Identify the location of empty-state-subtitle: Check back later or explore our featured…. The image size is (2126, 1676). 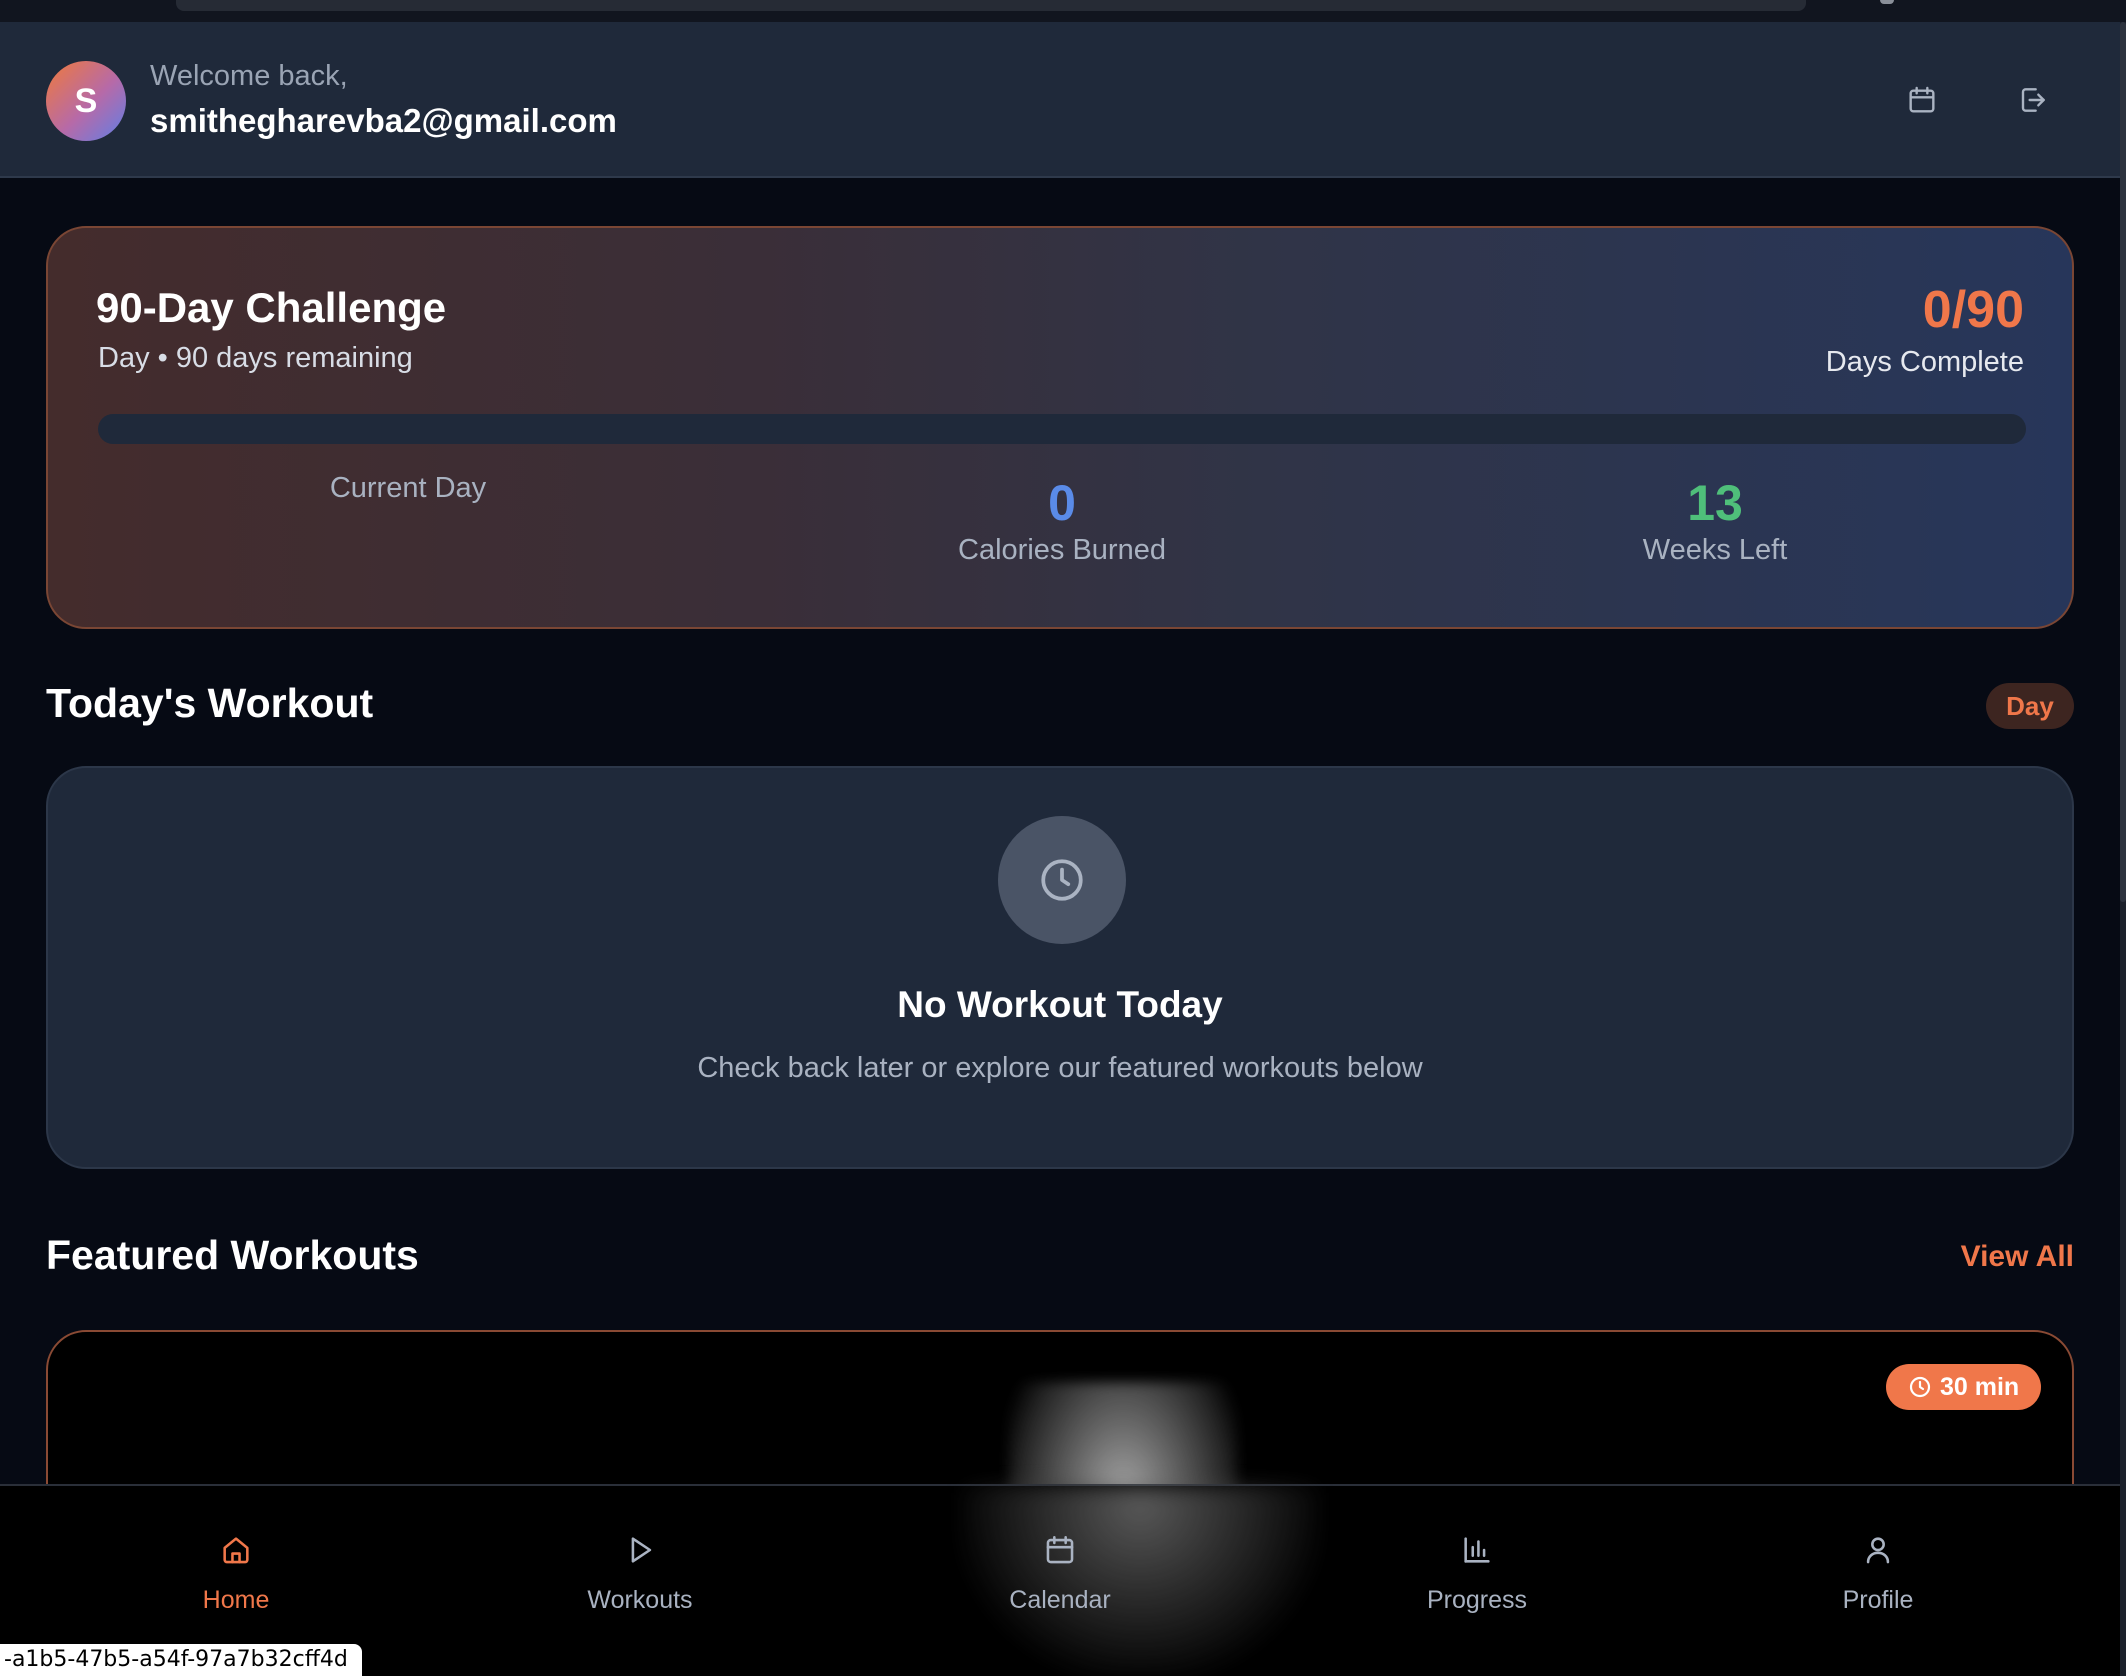
(1060, 1068).